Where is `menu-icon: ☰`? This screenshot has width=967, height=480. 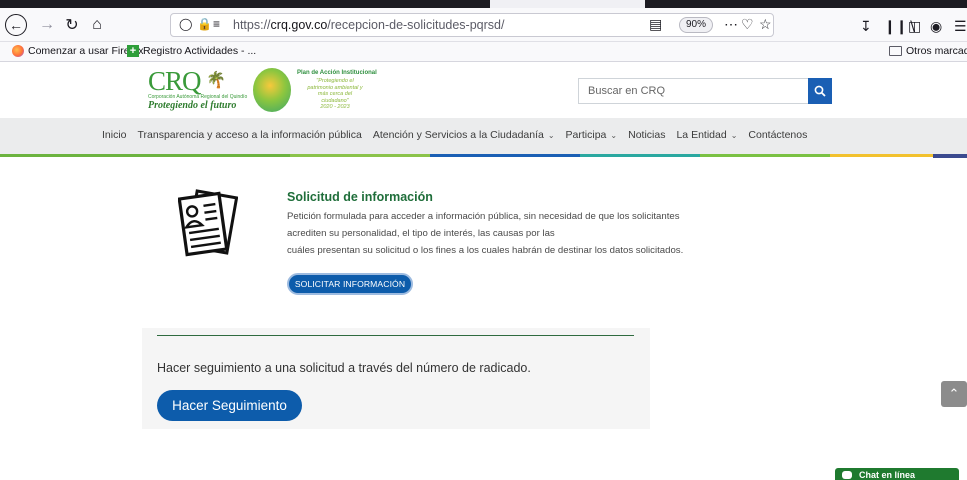 menu-icon: ☰ is located at coordinates (960, 26).